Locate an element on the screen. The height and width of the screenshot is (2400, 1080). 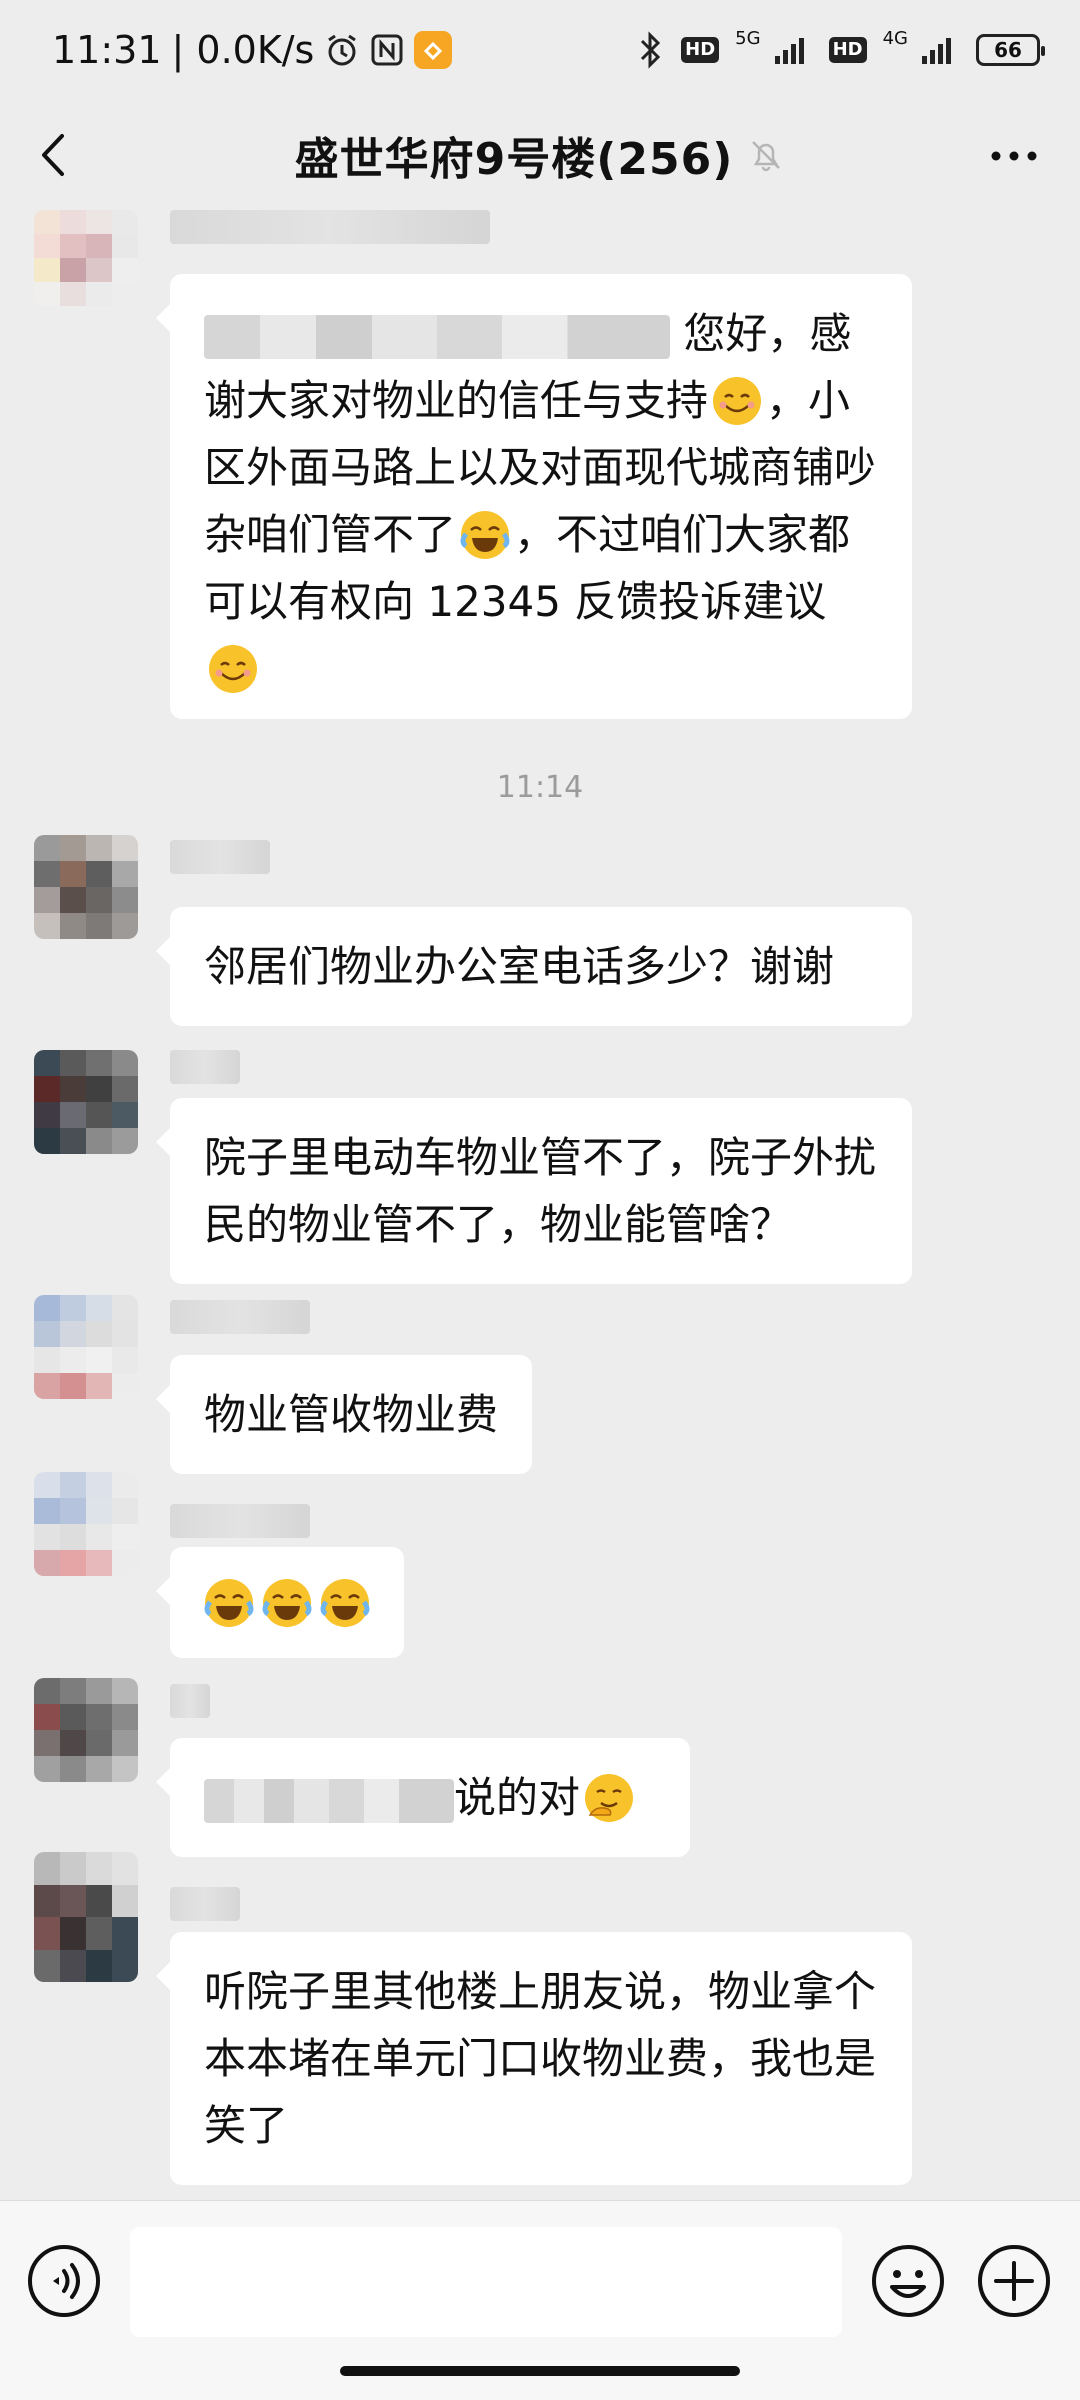
message-input is located at coordinates (486, 2282).